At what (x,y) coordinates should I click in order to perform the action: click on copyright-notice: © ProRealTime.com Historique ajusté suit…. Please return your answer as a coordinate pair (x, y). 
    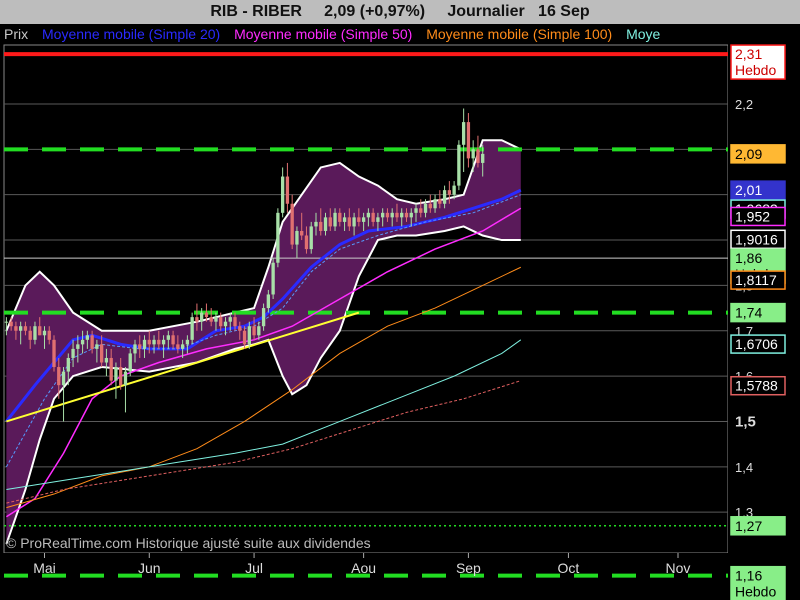
    Looking at the image, I should click on (188, 543).